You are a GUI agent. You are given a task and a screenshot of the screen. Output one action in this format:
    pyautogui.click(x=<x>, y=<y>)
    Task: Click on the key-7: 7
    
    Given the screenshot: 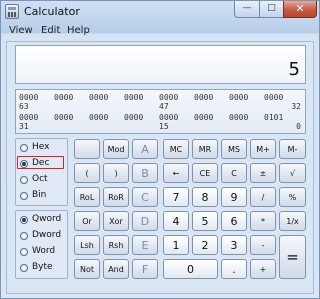 What is the action you would take?
    pyautogui.click(x=176, y=197)
    